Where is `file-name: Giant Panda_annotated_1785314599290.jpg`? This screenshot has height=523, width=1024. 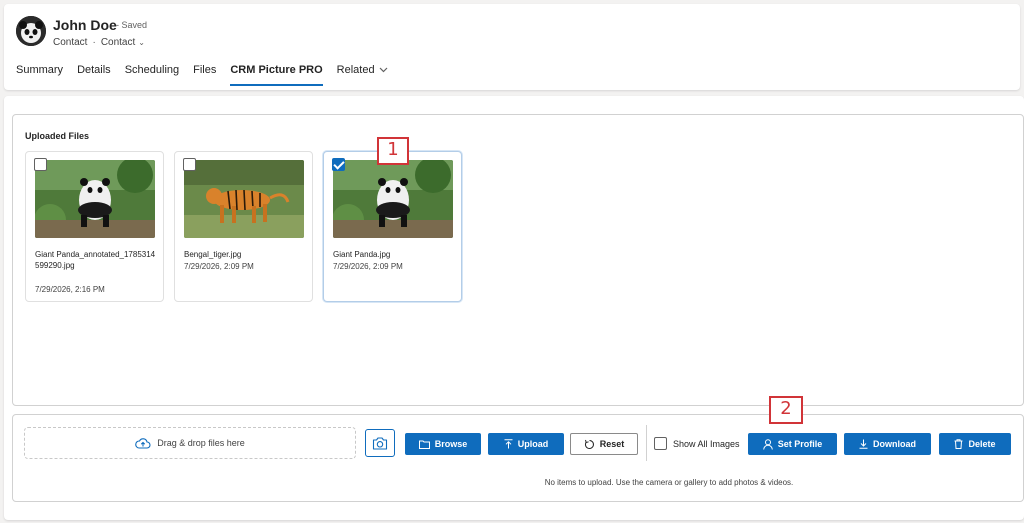
file-name: Giant Panda_annotated_1785314599290.jpg is located at coordinates (95, 260).